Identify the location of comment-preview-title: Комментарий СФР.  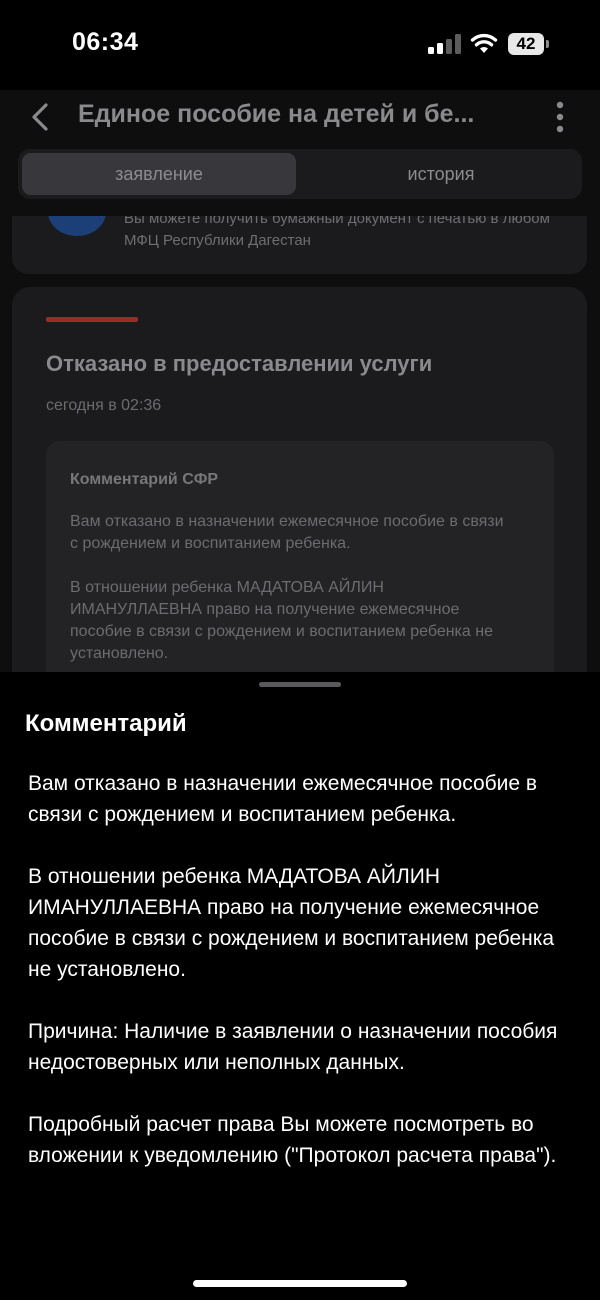
(144, 479).